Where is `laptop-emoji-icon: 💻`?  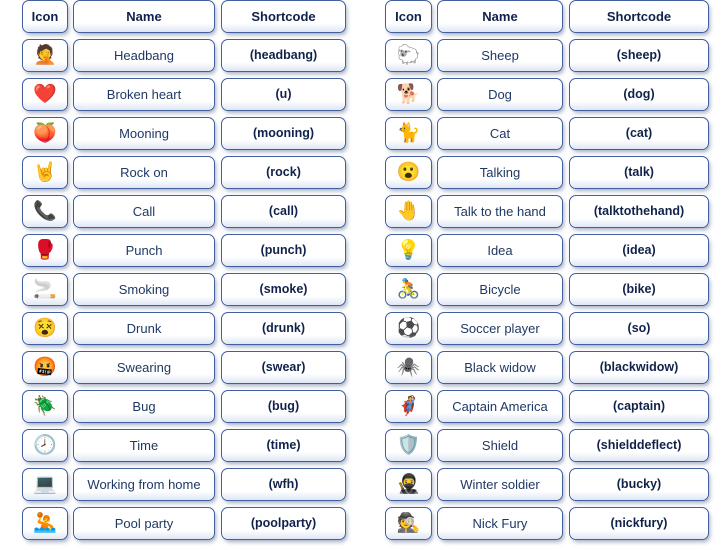
laptop-emoji-icon: 💻 is located at coordinates (45, 484).